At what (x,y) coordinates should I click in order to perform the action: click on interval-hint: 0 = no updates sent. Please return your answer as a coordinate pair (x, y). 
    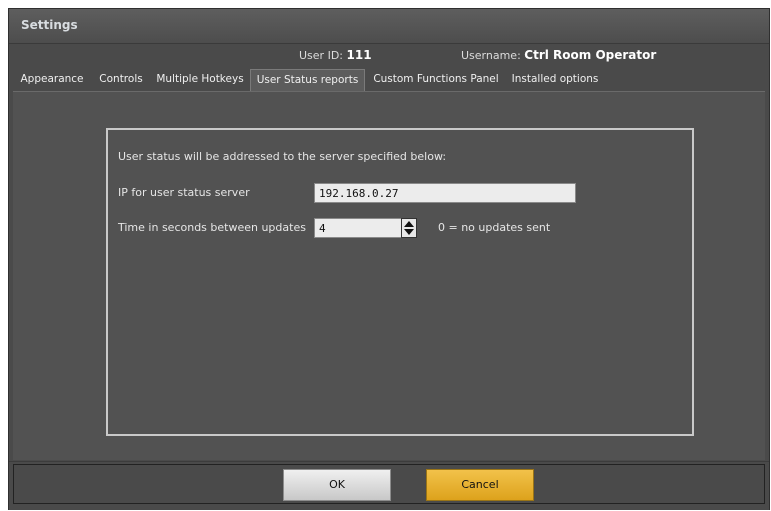
    Looking at the image, I should click on (494, 227).